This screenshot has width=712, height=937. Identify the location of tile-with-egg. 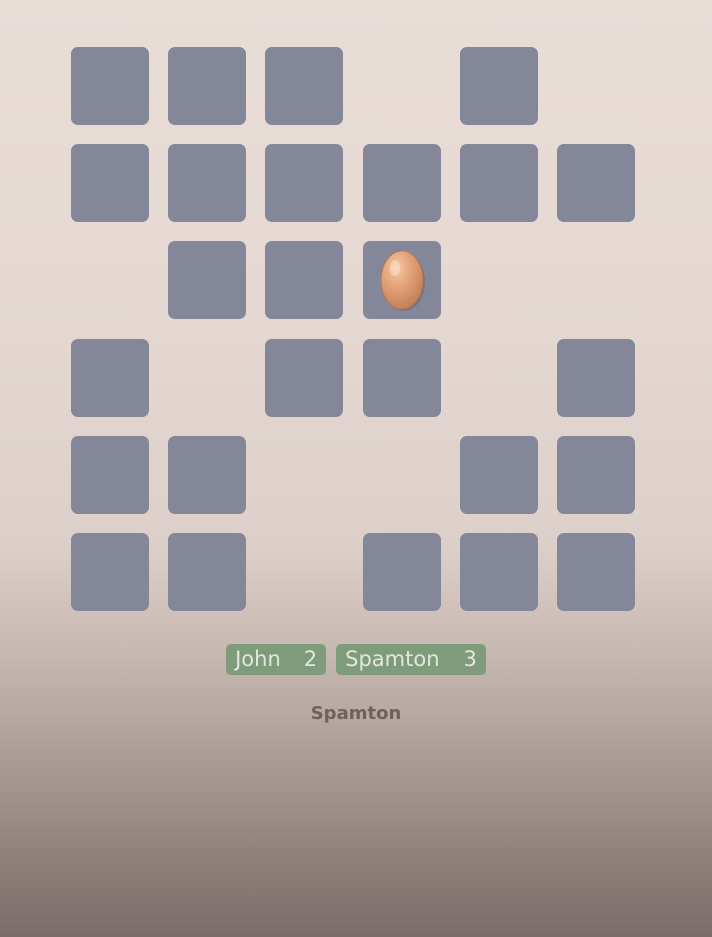
(401, 280).